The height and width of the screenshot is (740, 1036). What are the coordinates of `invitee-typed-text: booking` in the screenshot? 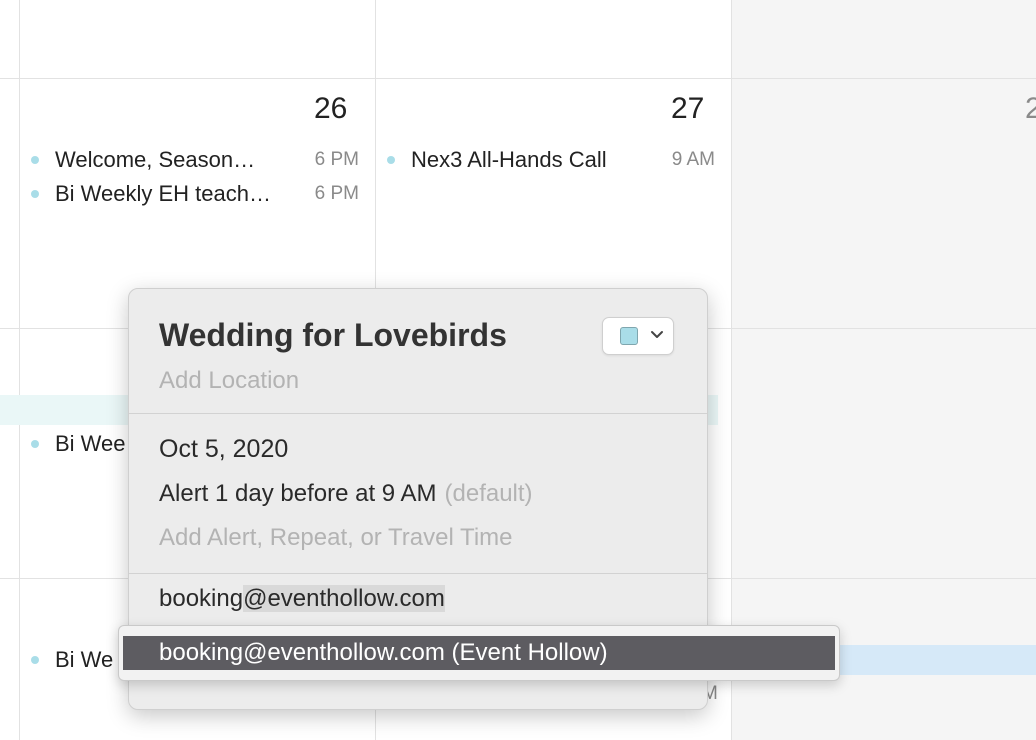 It's located at (201, 598).